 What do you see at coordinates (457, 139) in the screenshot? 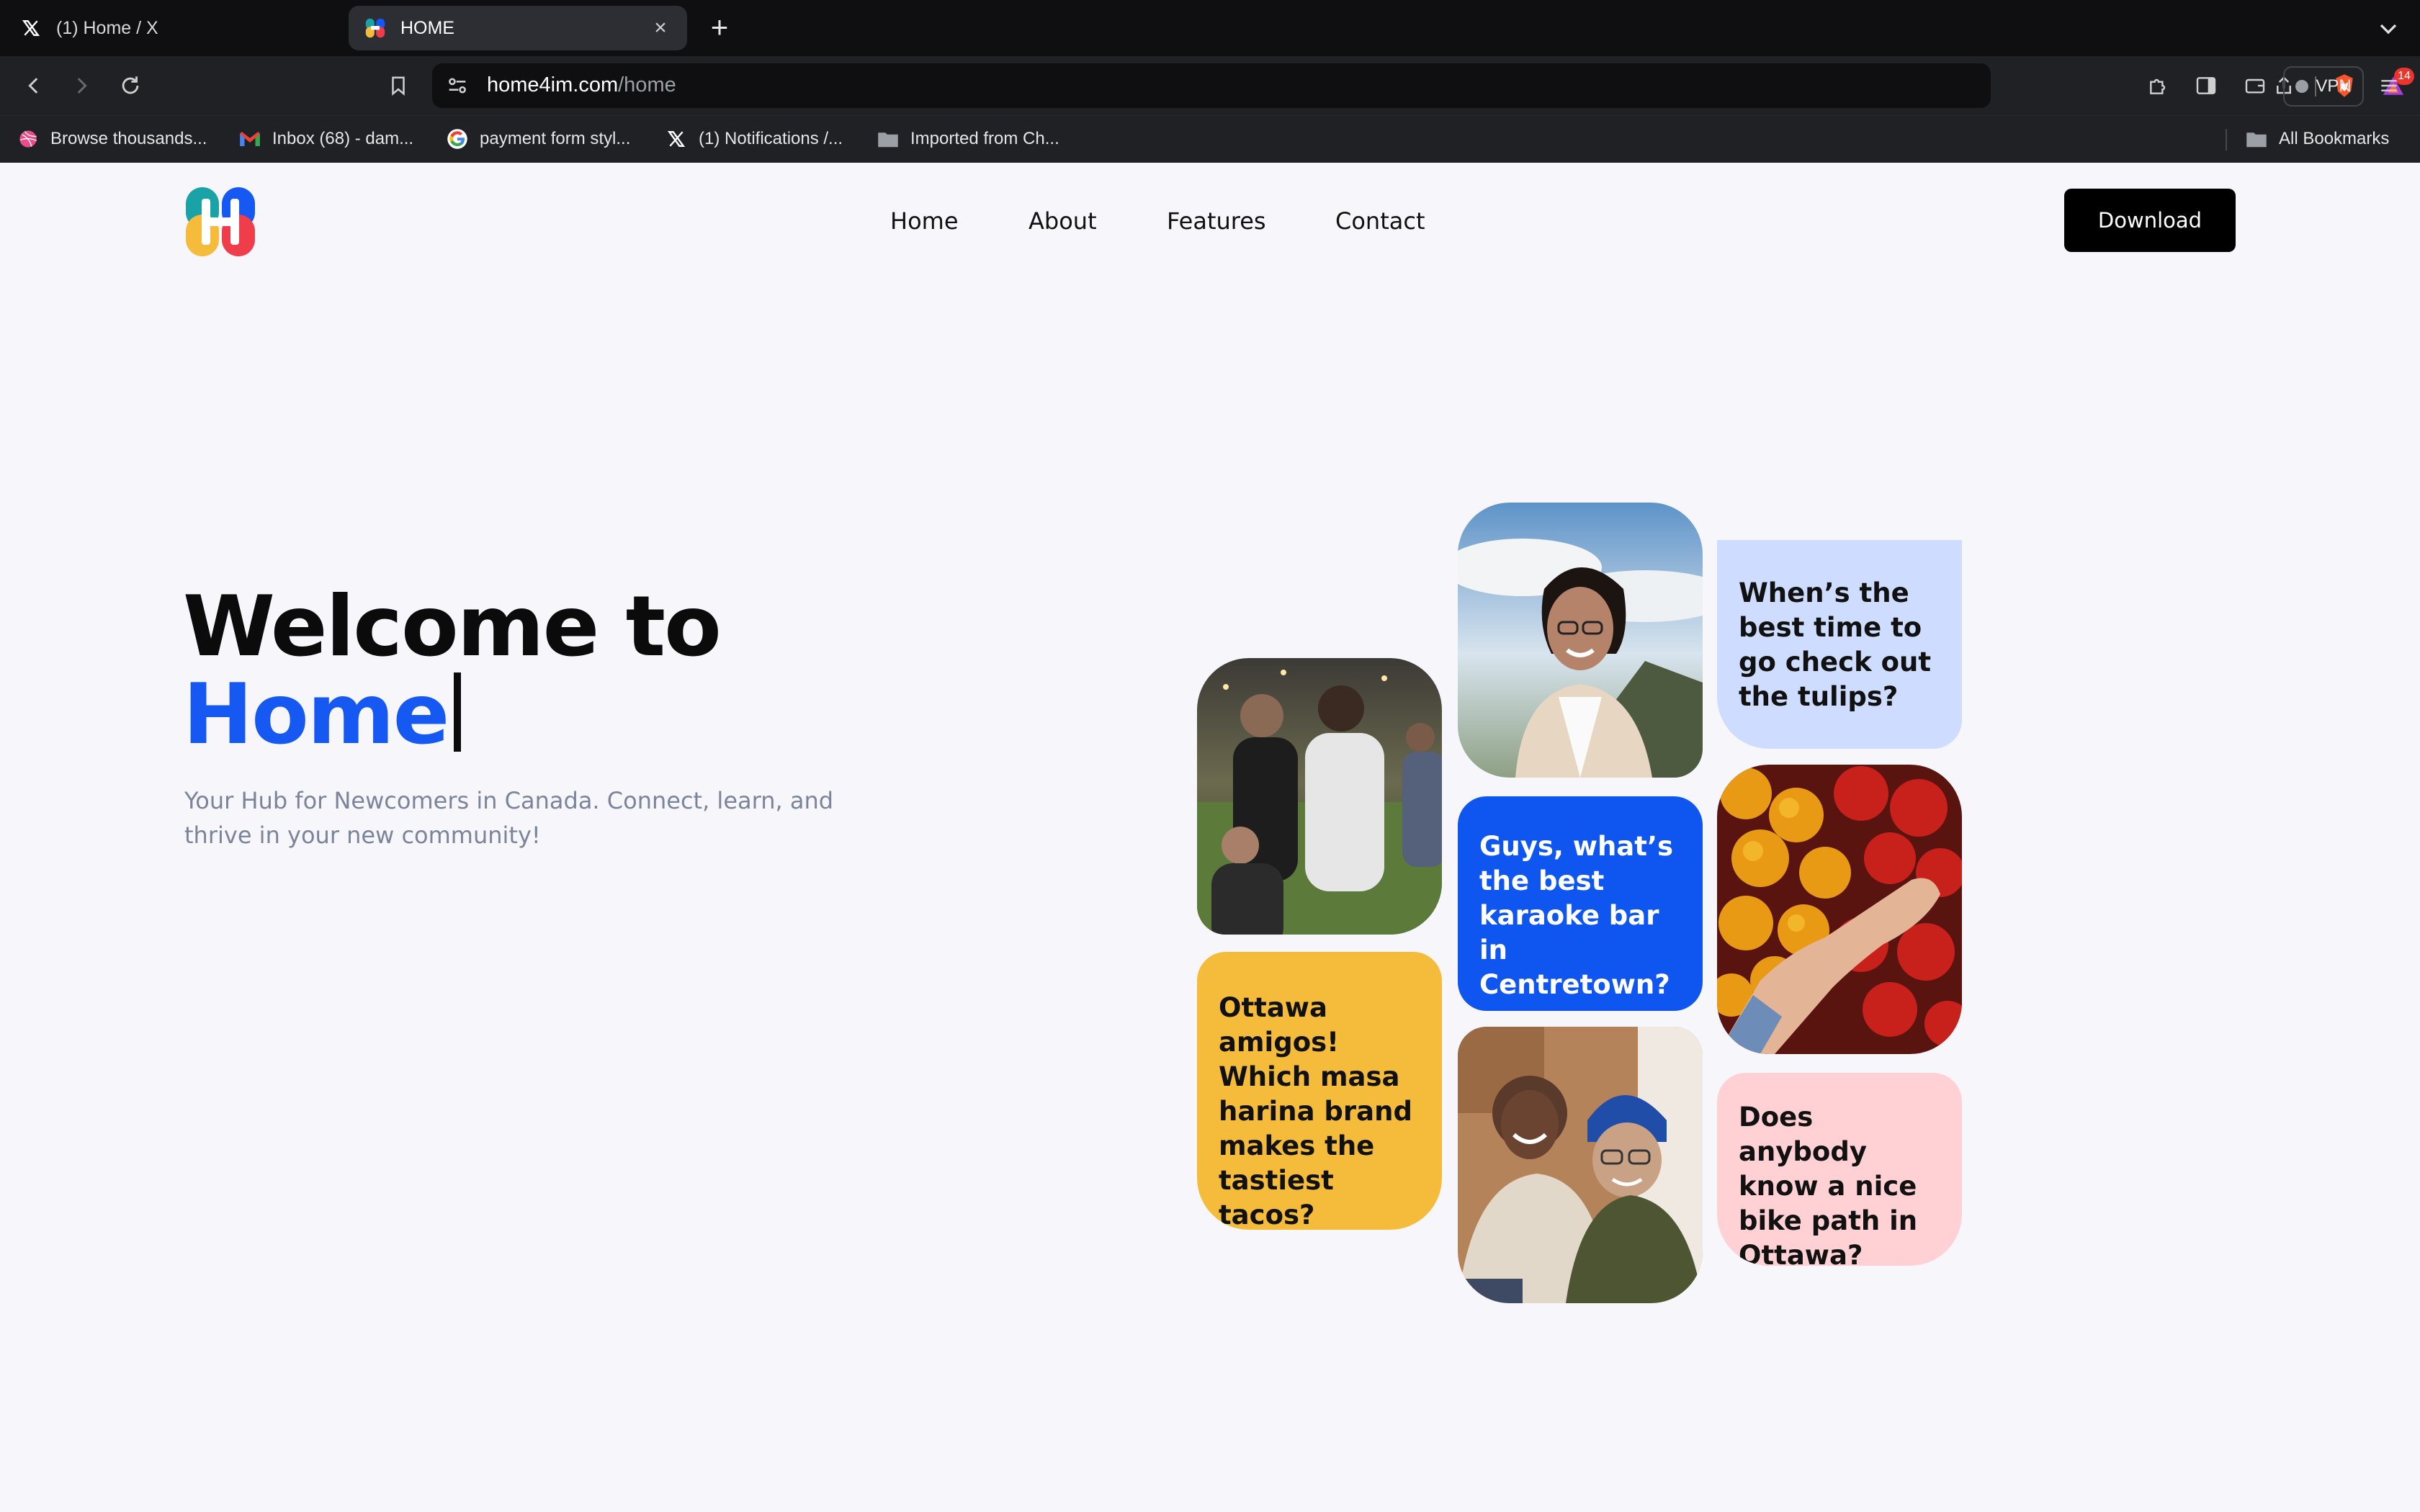
I see `google-icon` at bounding box center [457, 139].